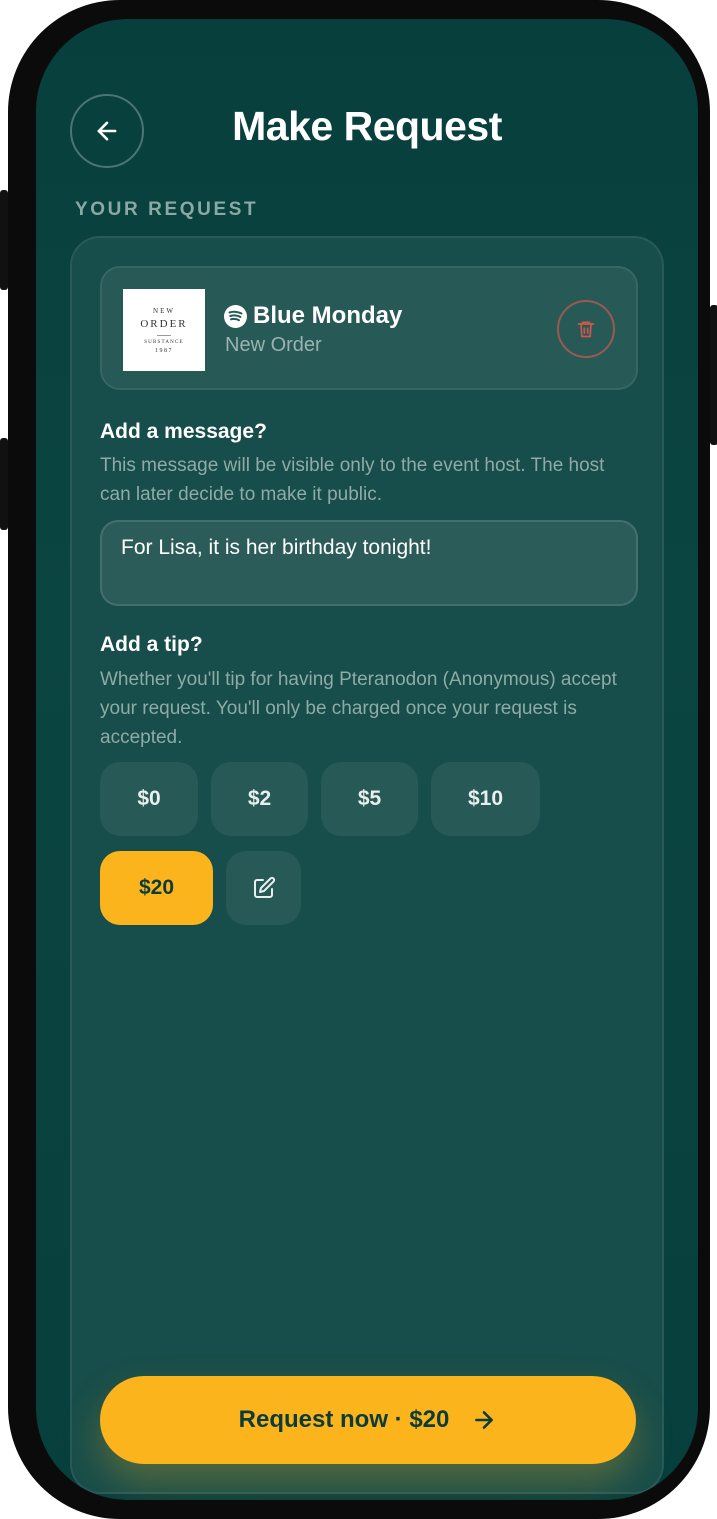 This screenshot has width=717, height=1519. I want to click on tip-option-10: $10, so click(485, 799).